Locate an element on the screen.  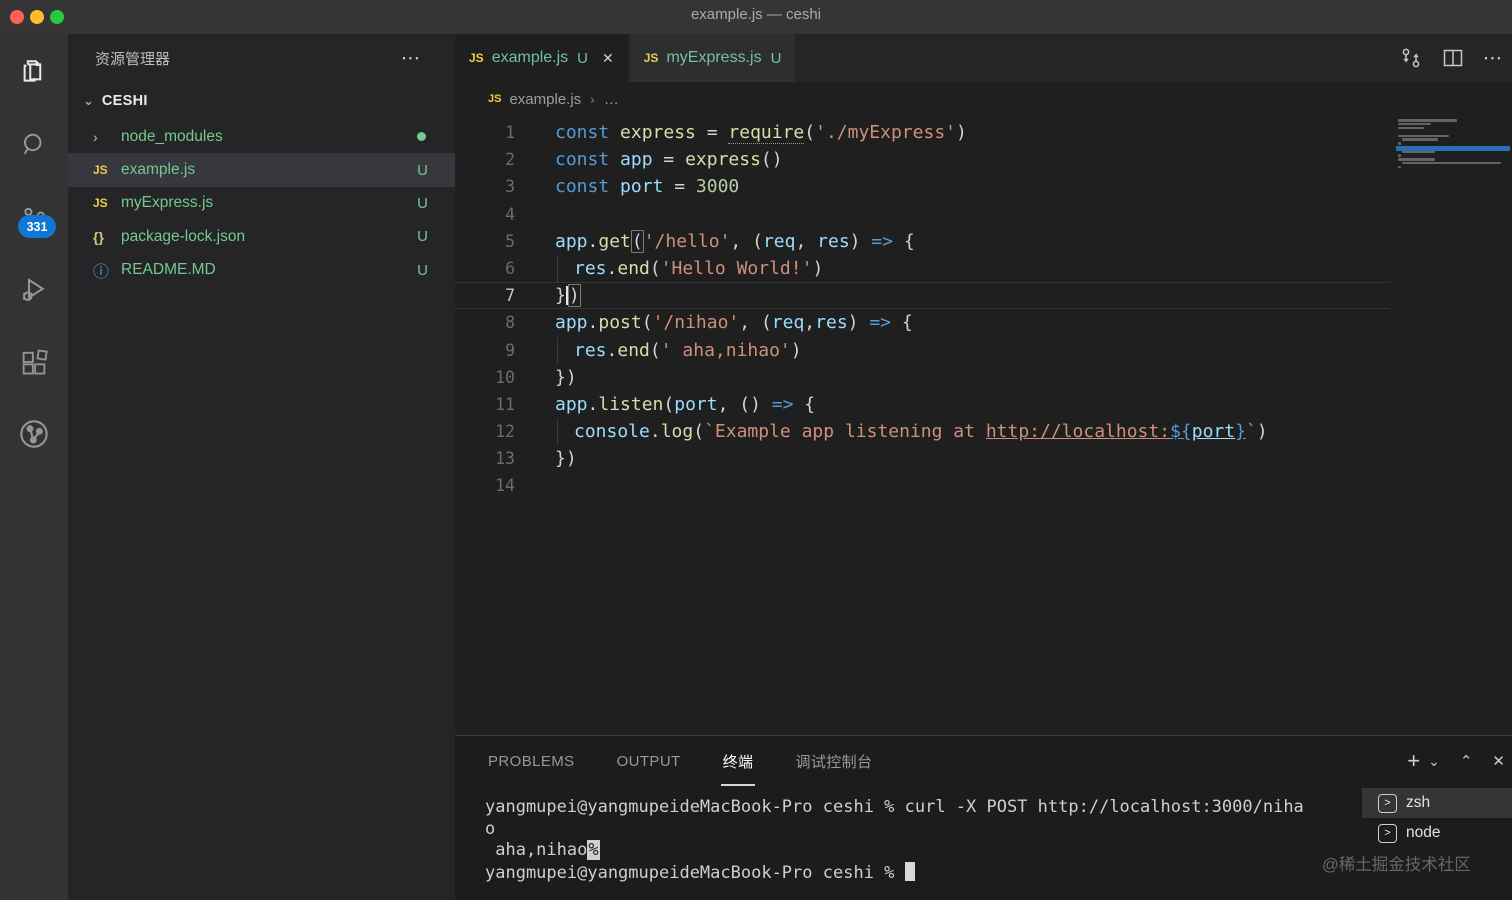
editor-actions: ⋯ is located at coordinates (1451, 58).